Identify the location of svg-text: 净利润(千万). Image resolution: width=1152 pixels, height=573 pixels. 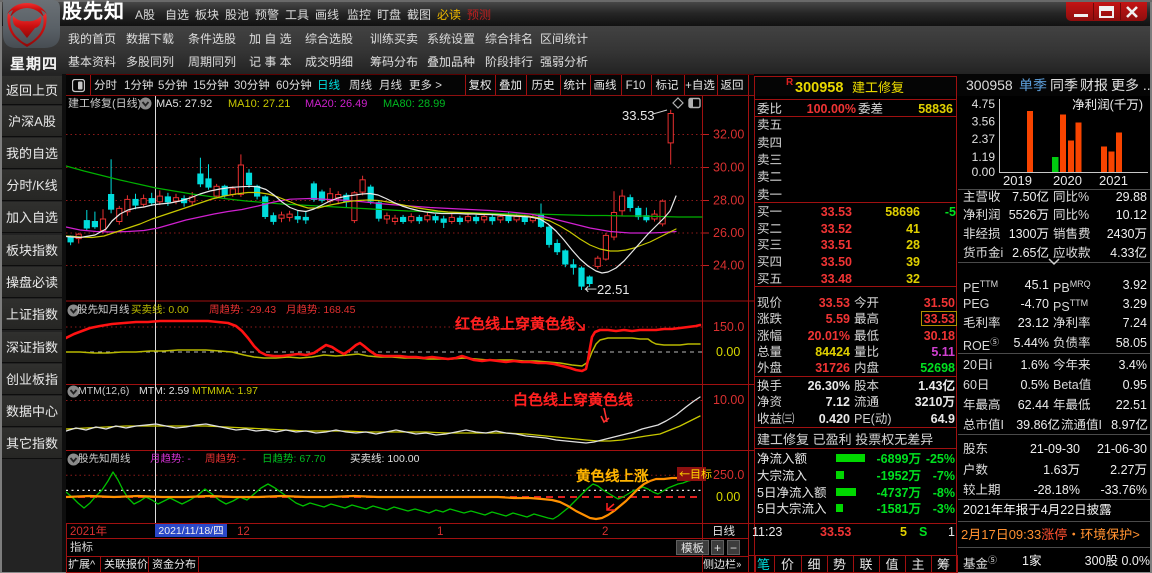
(1107, 104).